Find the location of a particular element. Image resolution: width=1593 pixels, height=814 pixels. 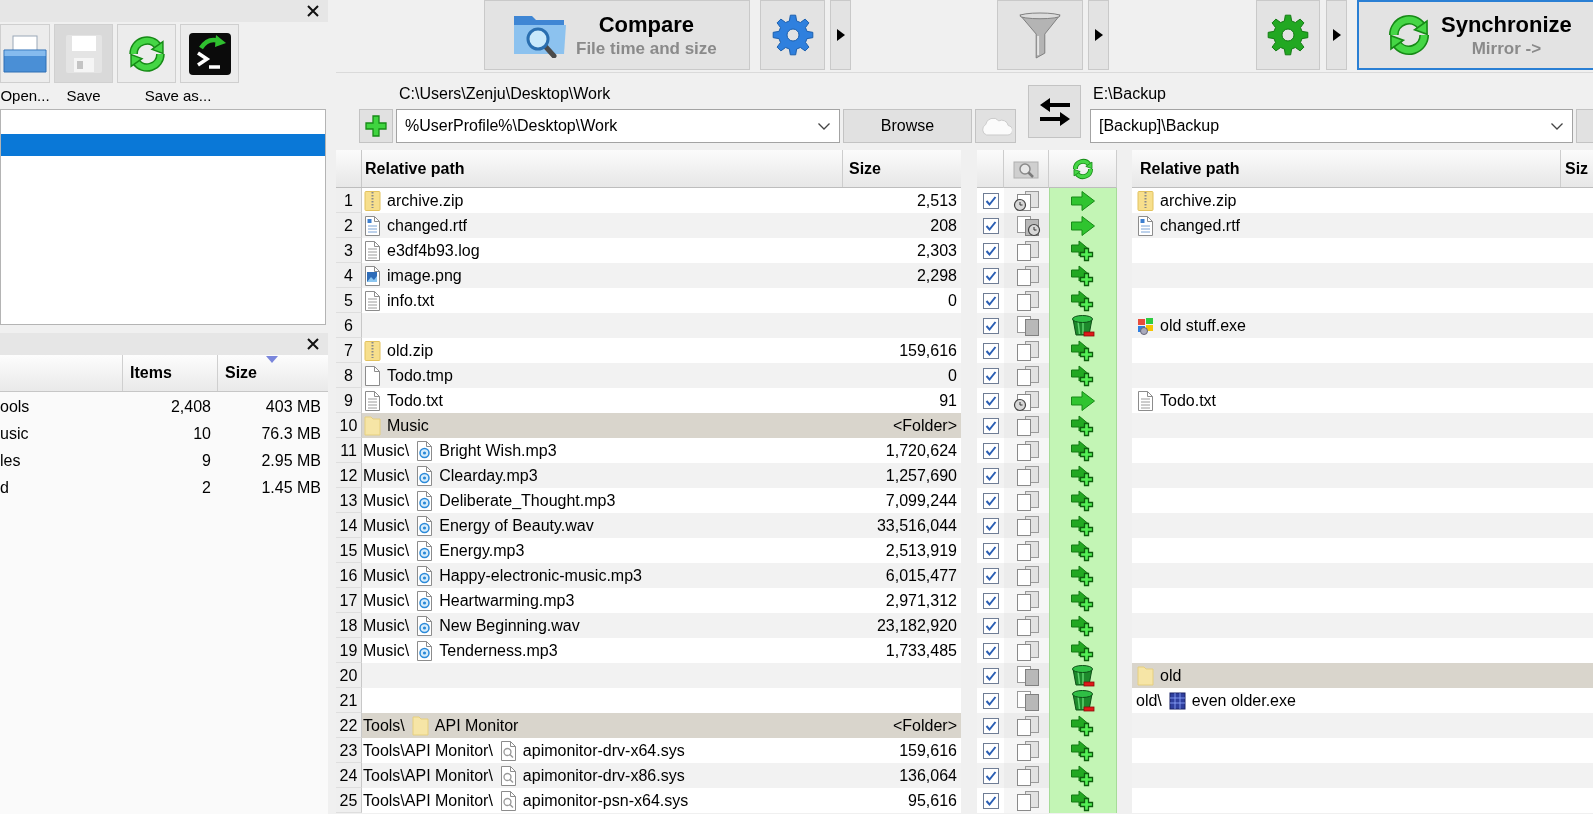

column-header: Siz is located at coordinates (1577, 168).